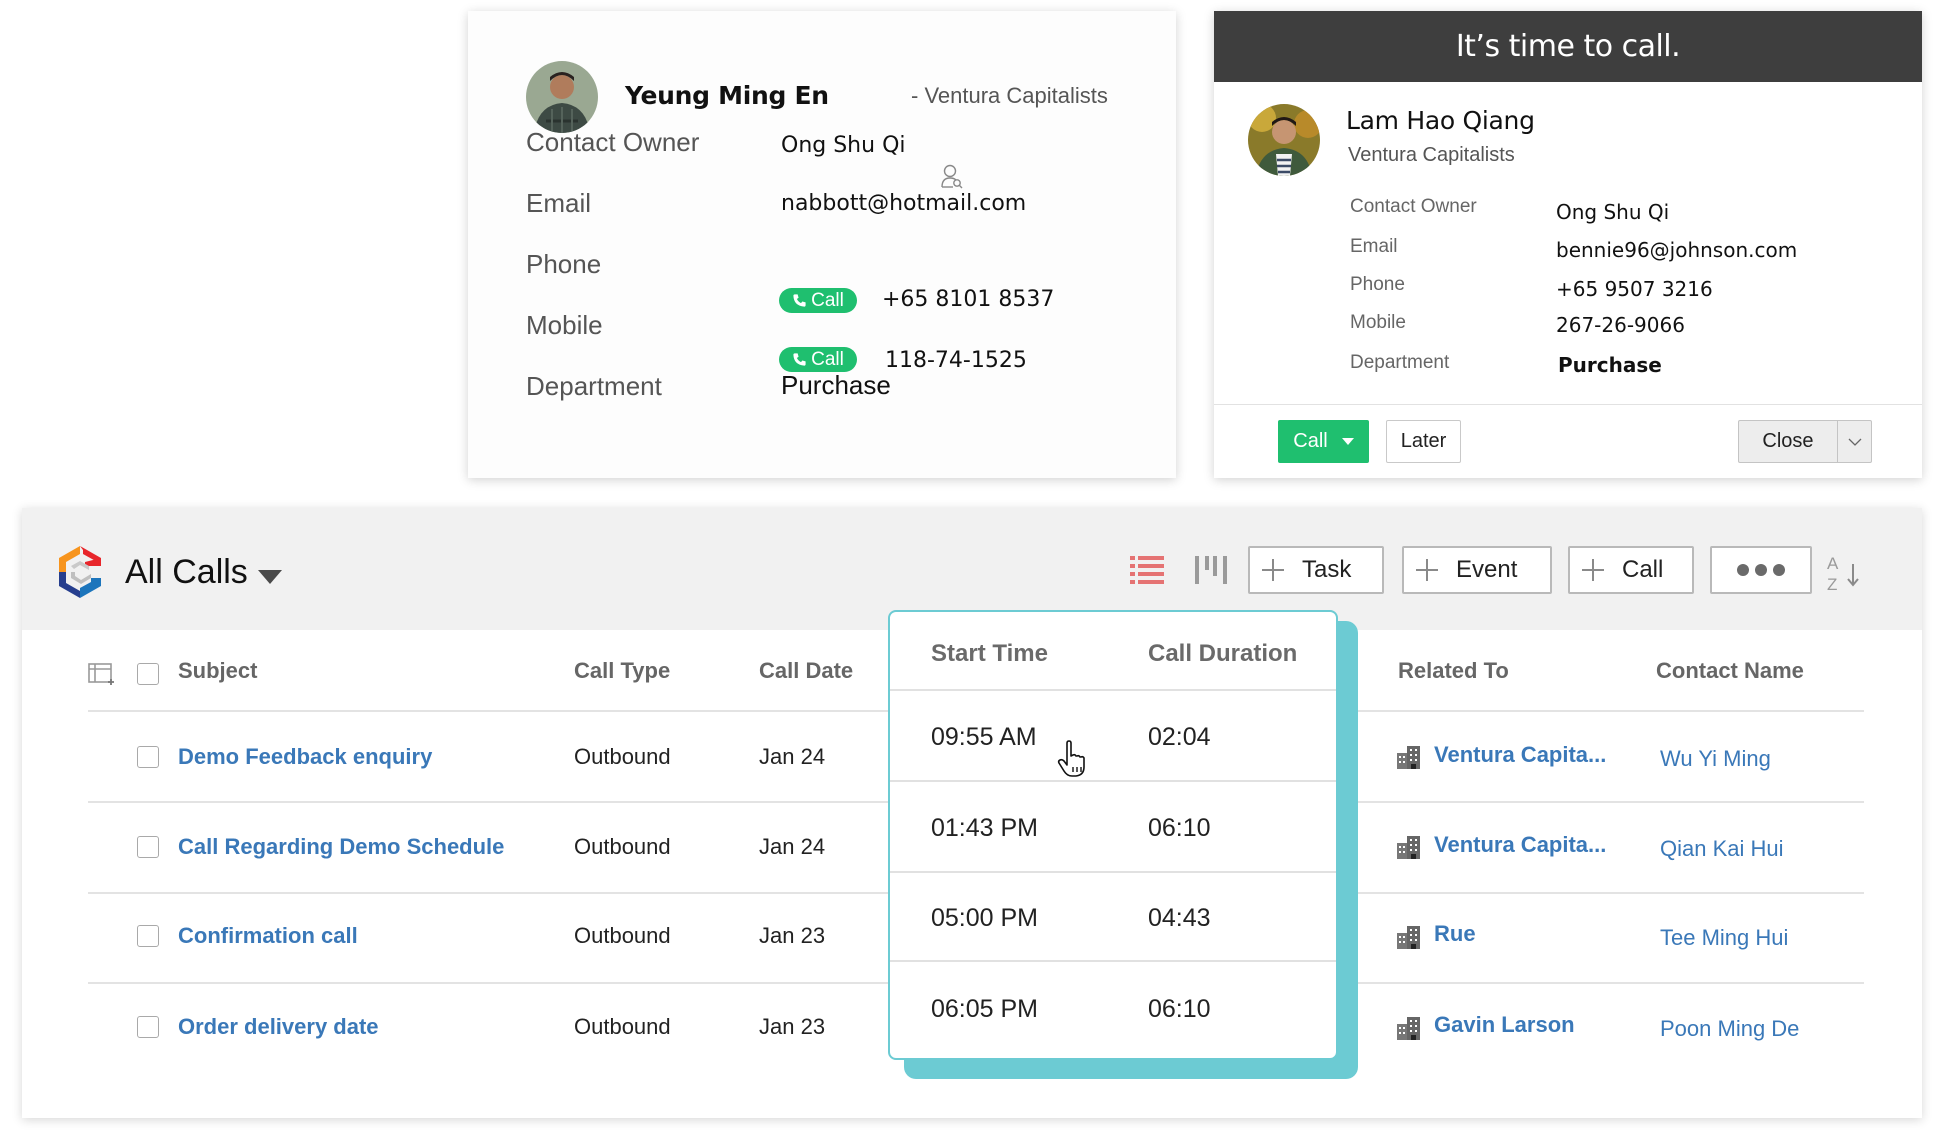 This screenshot has height=1137, width=1940. Describe the element at coordinates (1327, 569) in the screenshot. I see `add-task-label: Task` at that location.